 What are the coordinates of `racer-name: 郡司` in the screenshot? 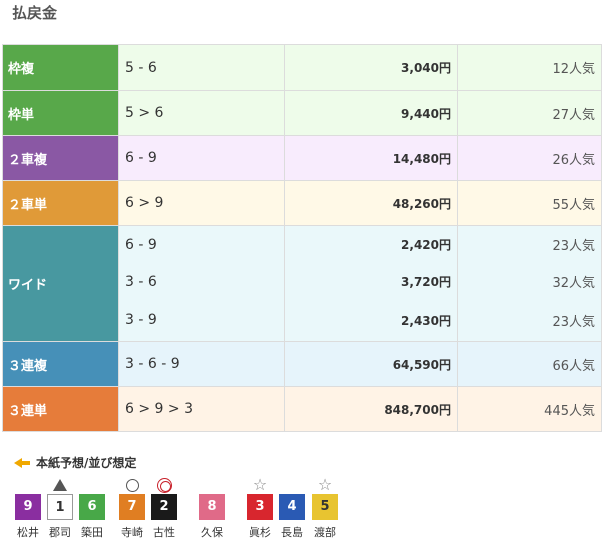 It's located at (60, 532).